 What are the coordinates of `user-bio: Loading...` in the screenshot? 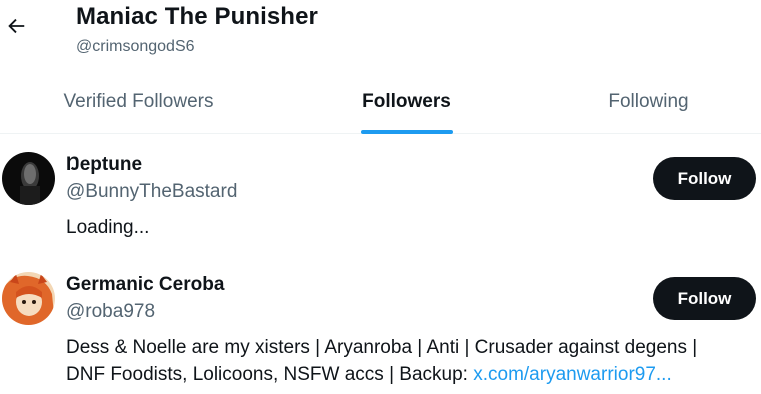 It's located at (108, 227).